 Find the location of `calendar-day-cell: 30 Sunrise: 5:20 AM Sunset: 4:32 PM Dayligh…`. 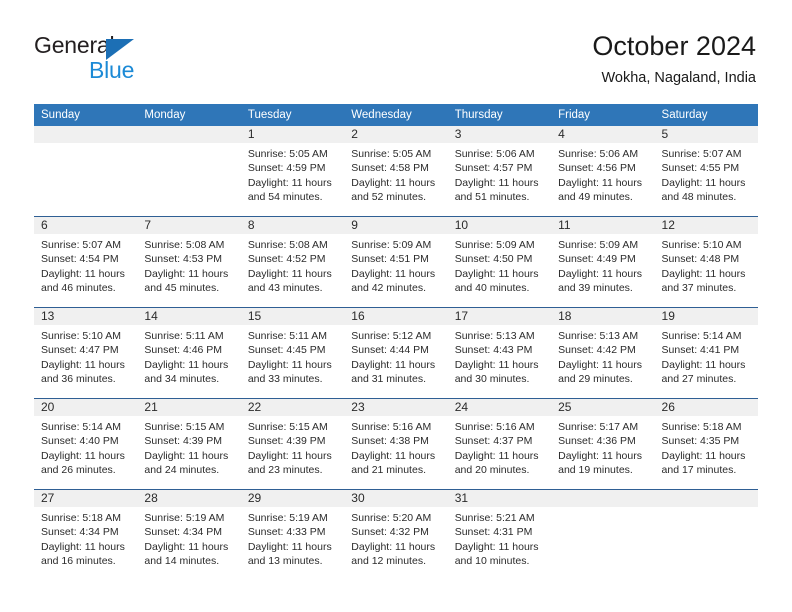

calendar-day-cell: 30 Sunrise: 5:20 AM Sunset: 4:32 PM Dayligh… is located at coordinates (396, 534).